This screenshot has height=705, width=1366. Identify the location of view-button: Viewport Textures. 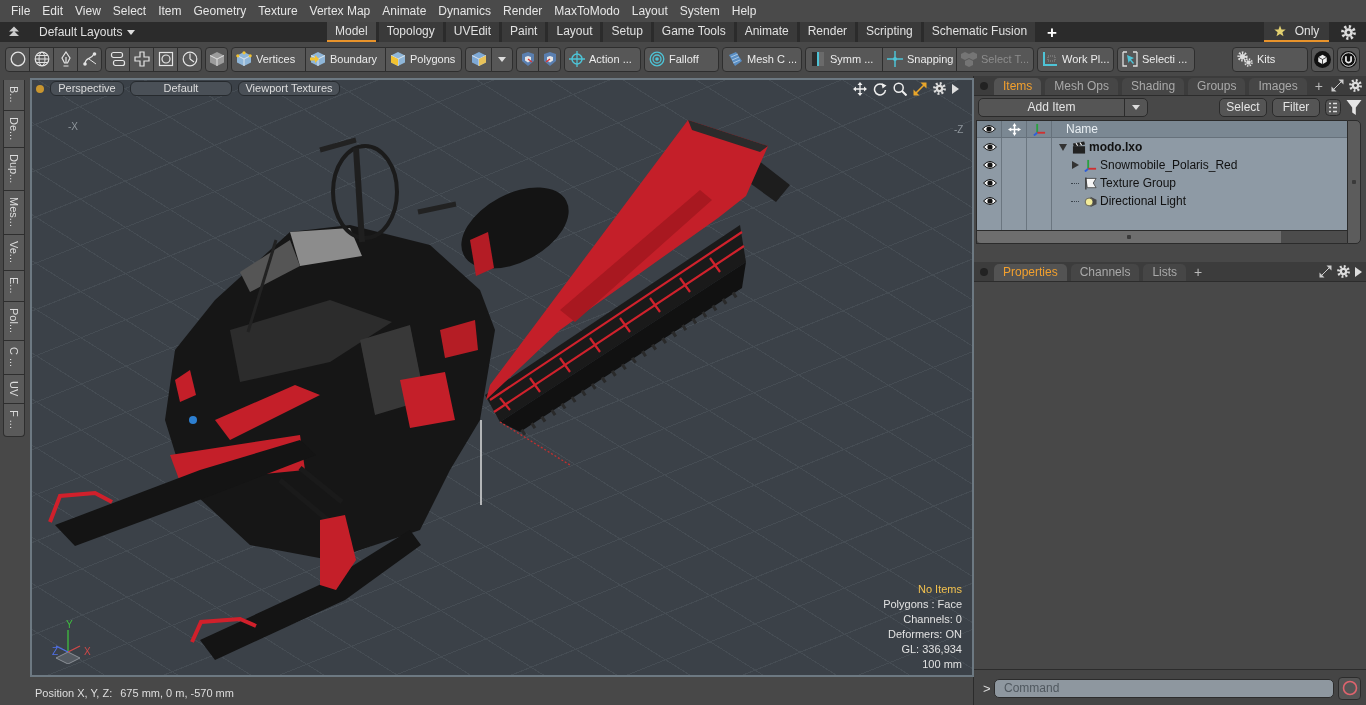
(289, 88).